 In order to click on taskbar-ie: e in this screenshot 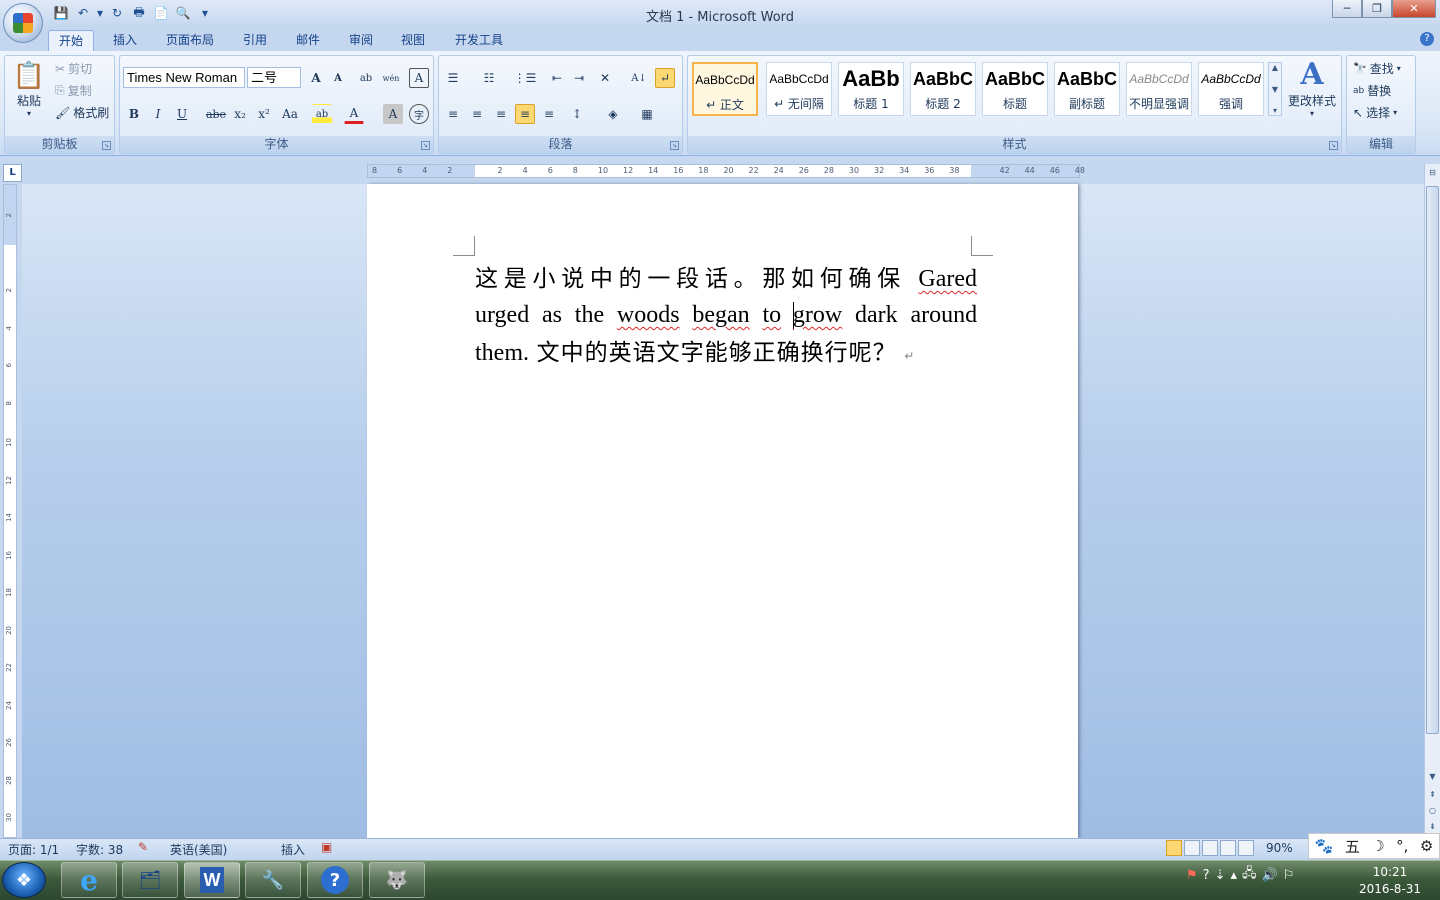, I will do `click(89, 880)`.